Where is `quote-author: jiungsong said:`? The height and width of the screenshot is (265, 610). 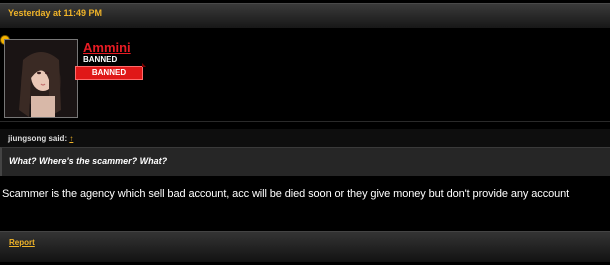
quote-author: jiungsong said: is located at coordinates (38, 138).